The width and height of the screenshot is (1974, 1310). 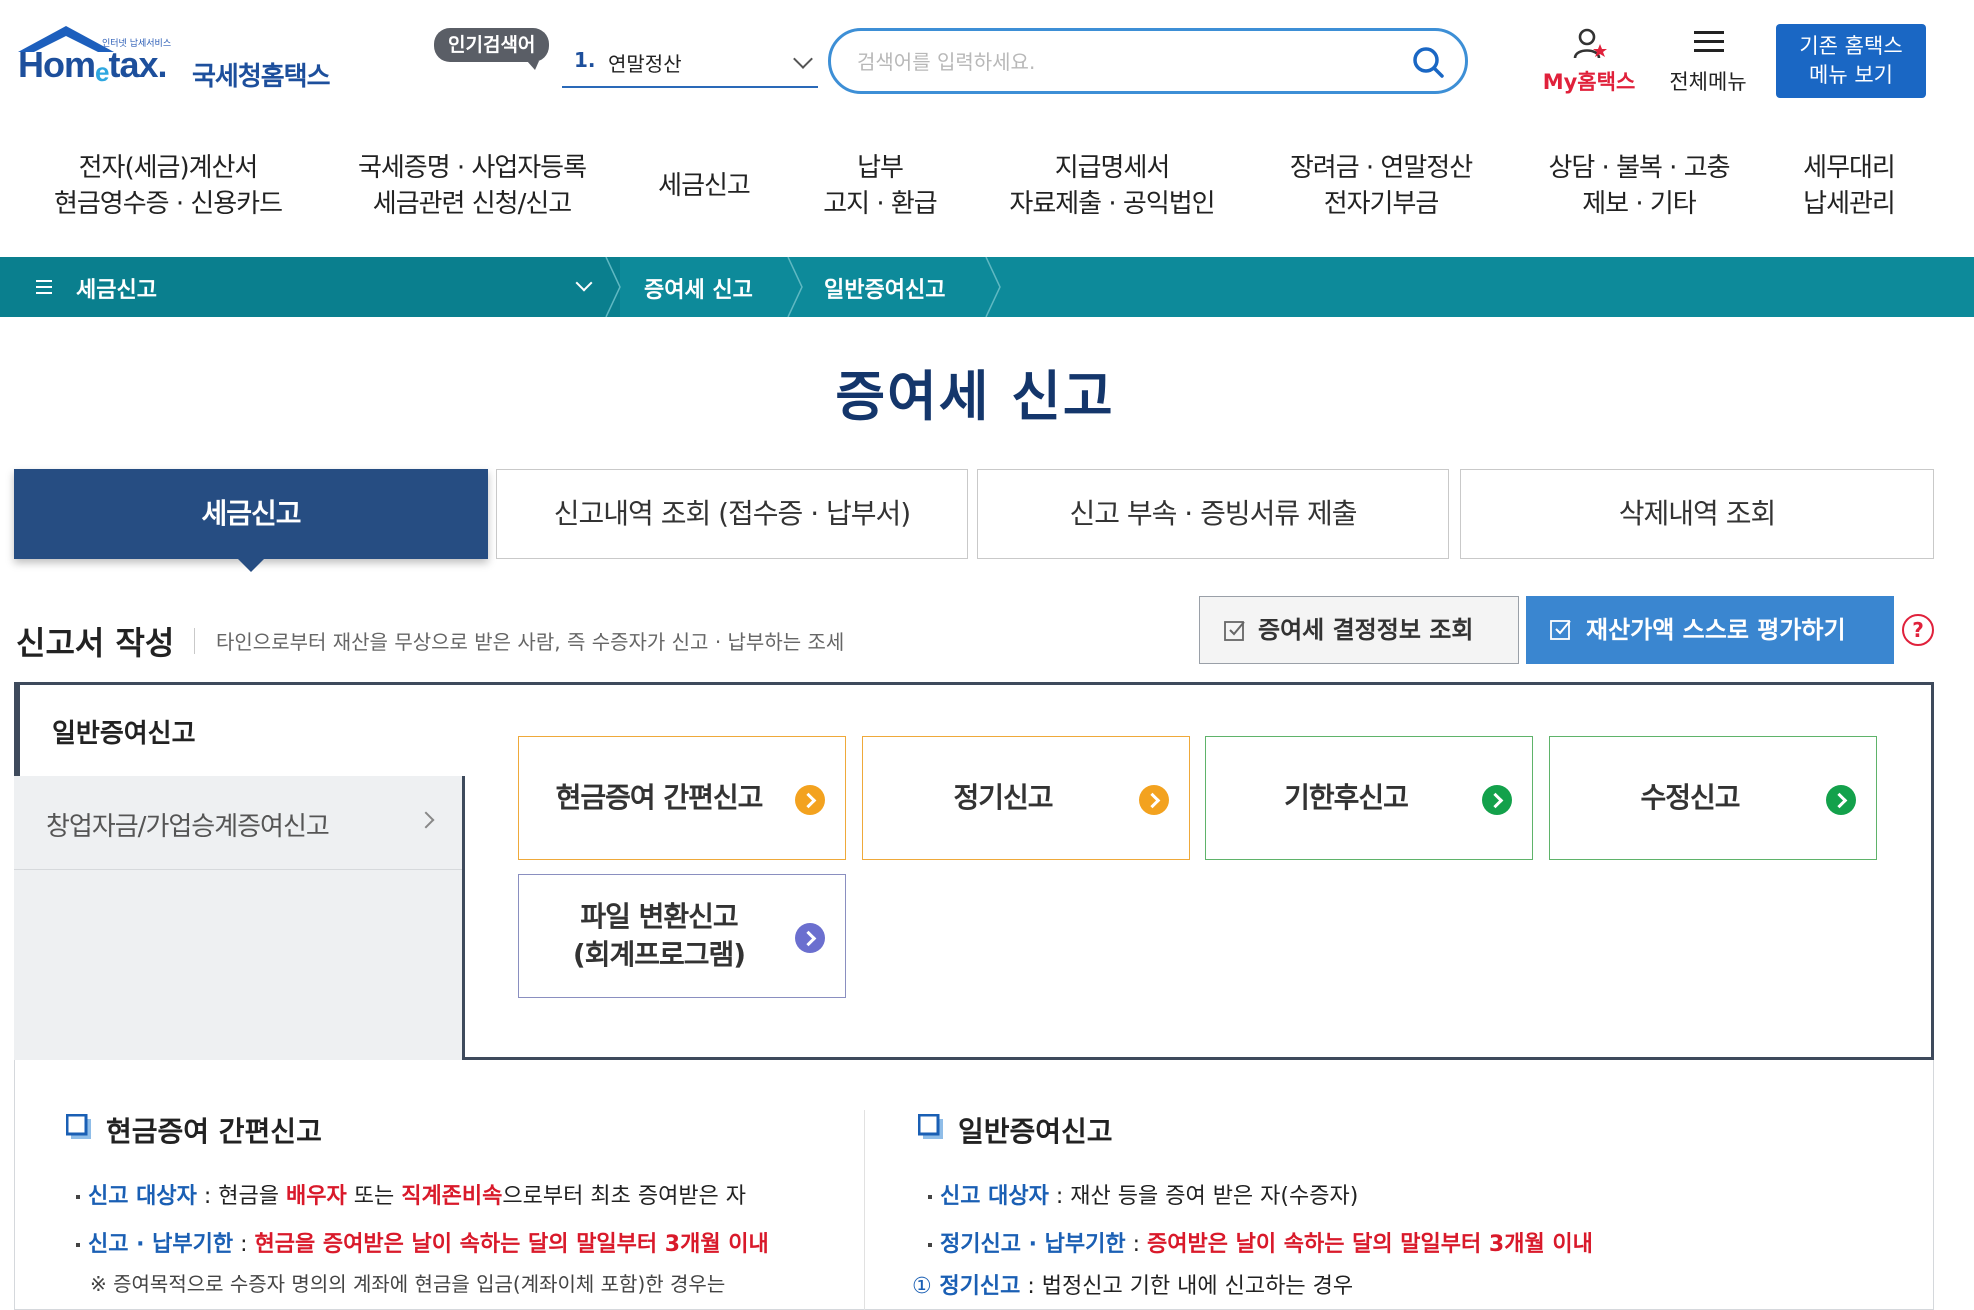 I want to click on file-convert-report-button: 파일 변환신고 (회계프로그램), so click(x=682, y=936).